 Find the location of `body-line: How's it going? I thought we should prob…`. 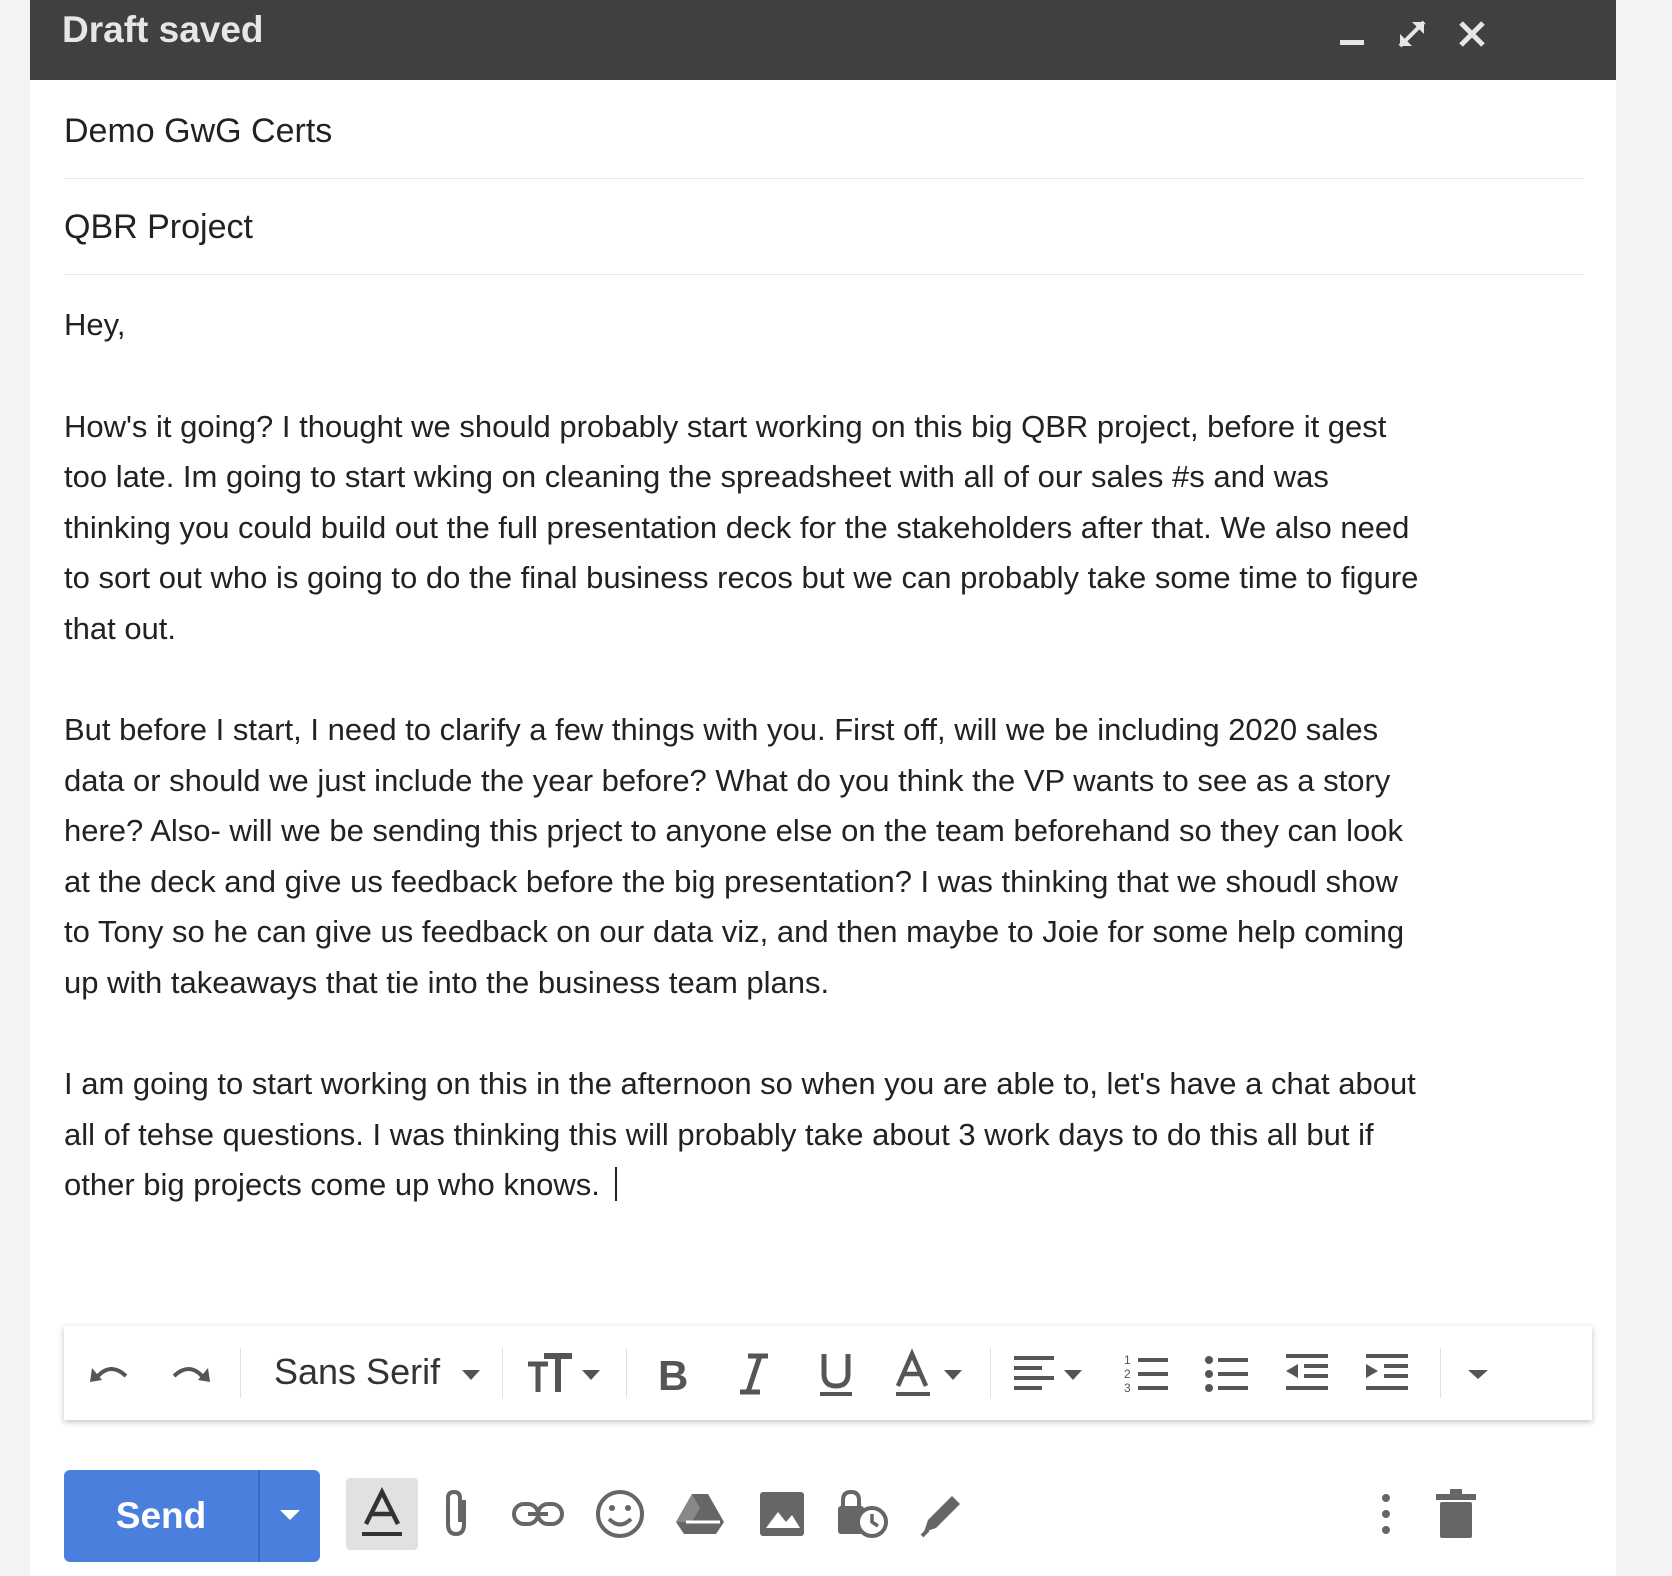

body-line: How's it going? I thought we should prob… is located at coordinates (725, 426).